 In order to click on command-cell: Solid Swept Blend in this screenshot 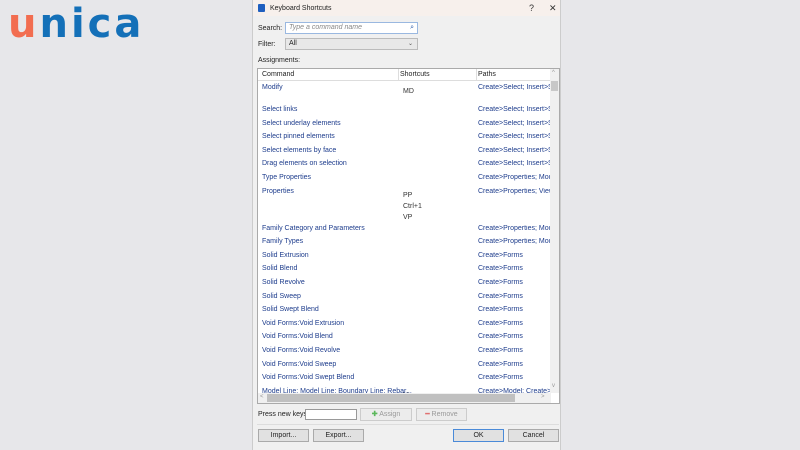, I will do `click(290, 310)`.